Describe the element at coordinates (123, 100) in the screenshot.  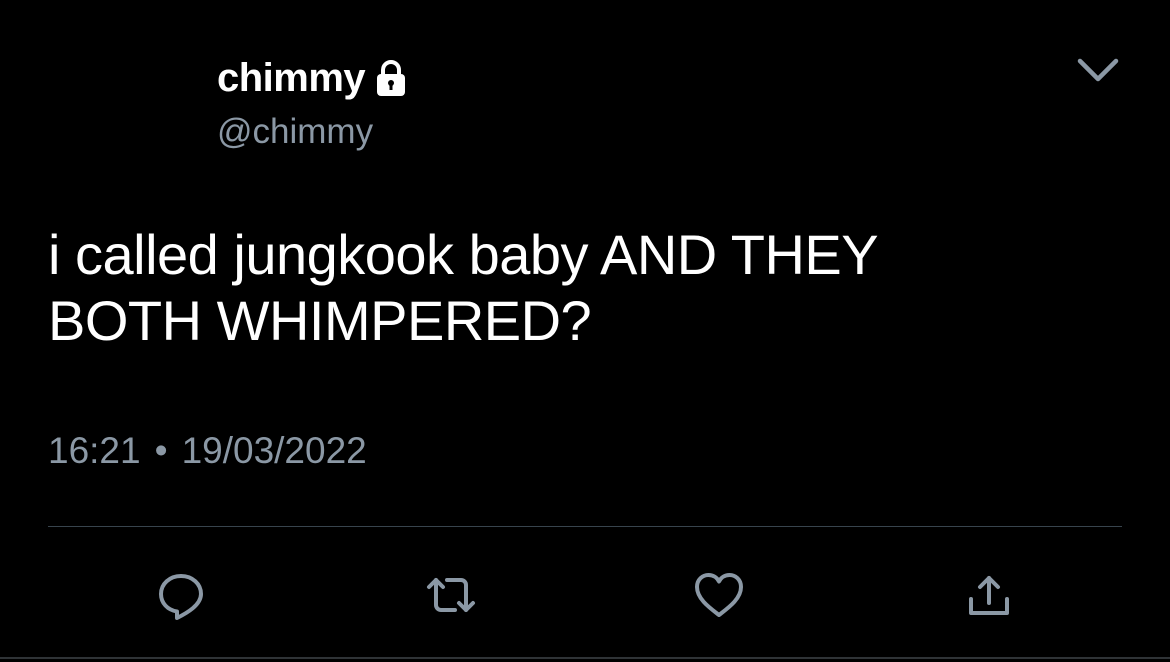
I see `avatar` at that location.